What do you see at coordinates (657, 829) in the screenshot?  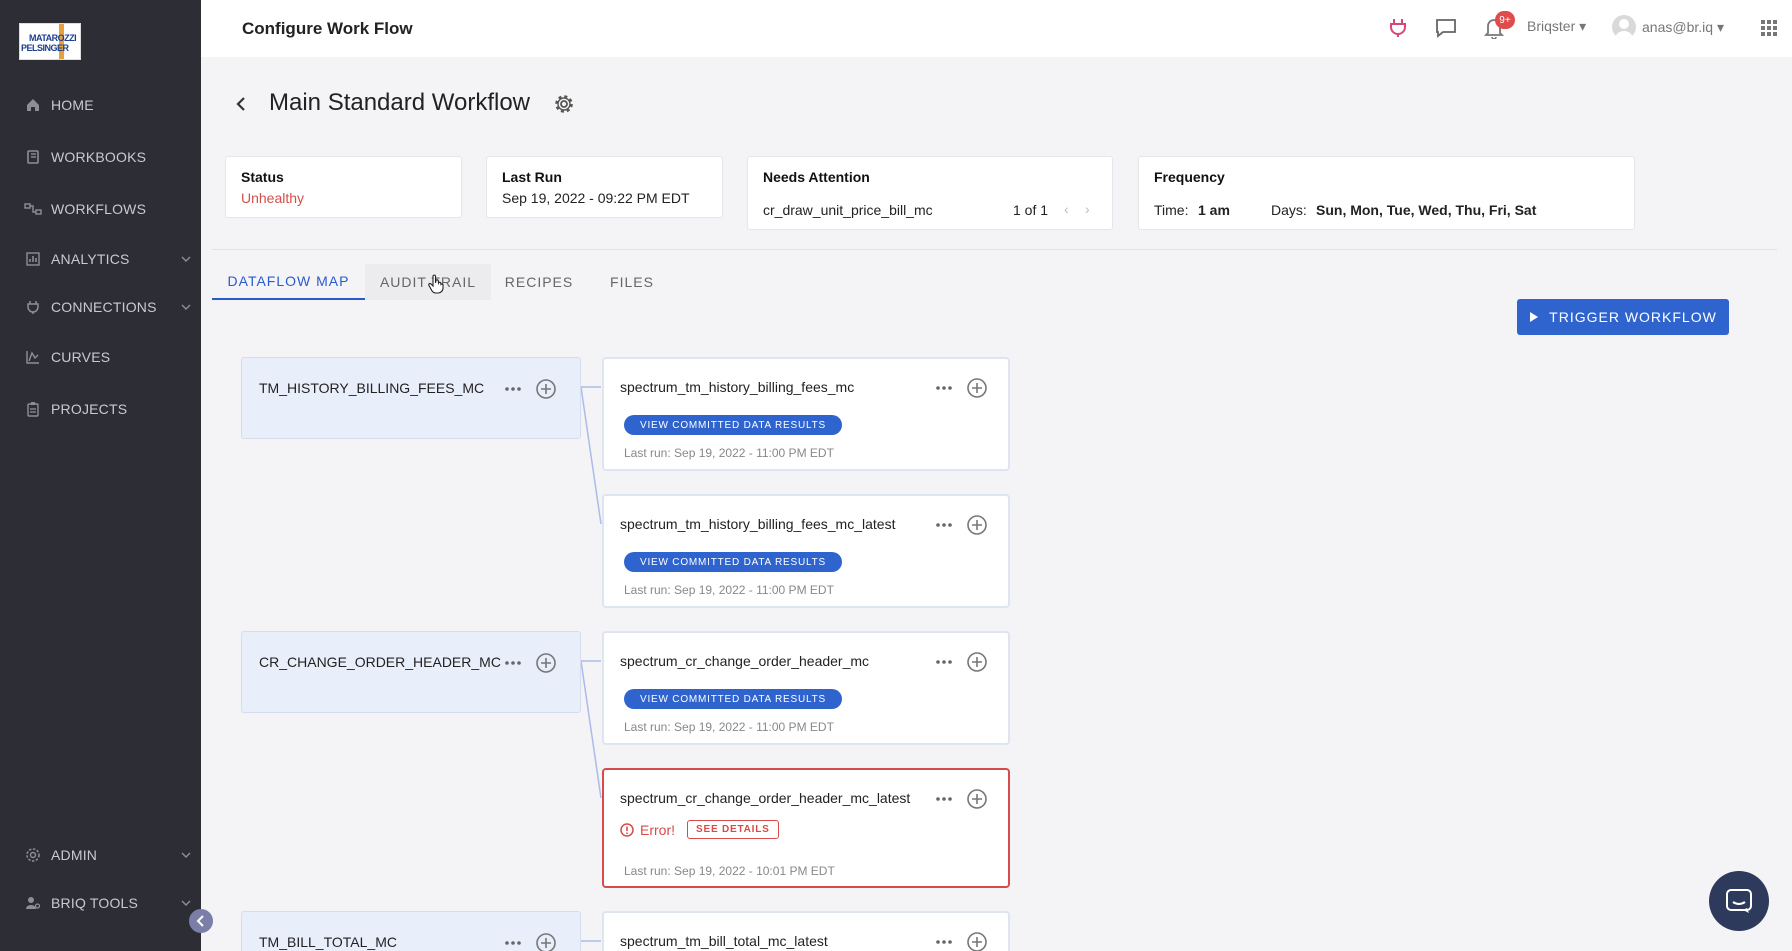 I see `error-text: Error!` at bounding box center [657, 829].